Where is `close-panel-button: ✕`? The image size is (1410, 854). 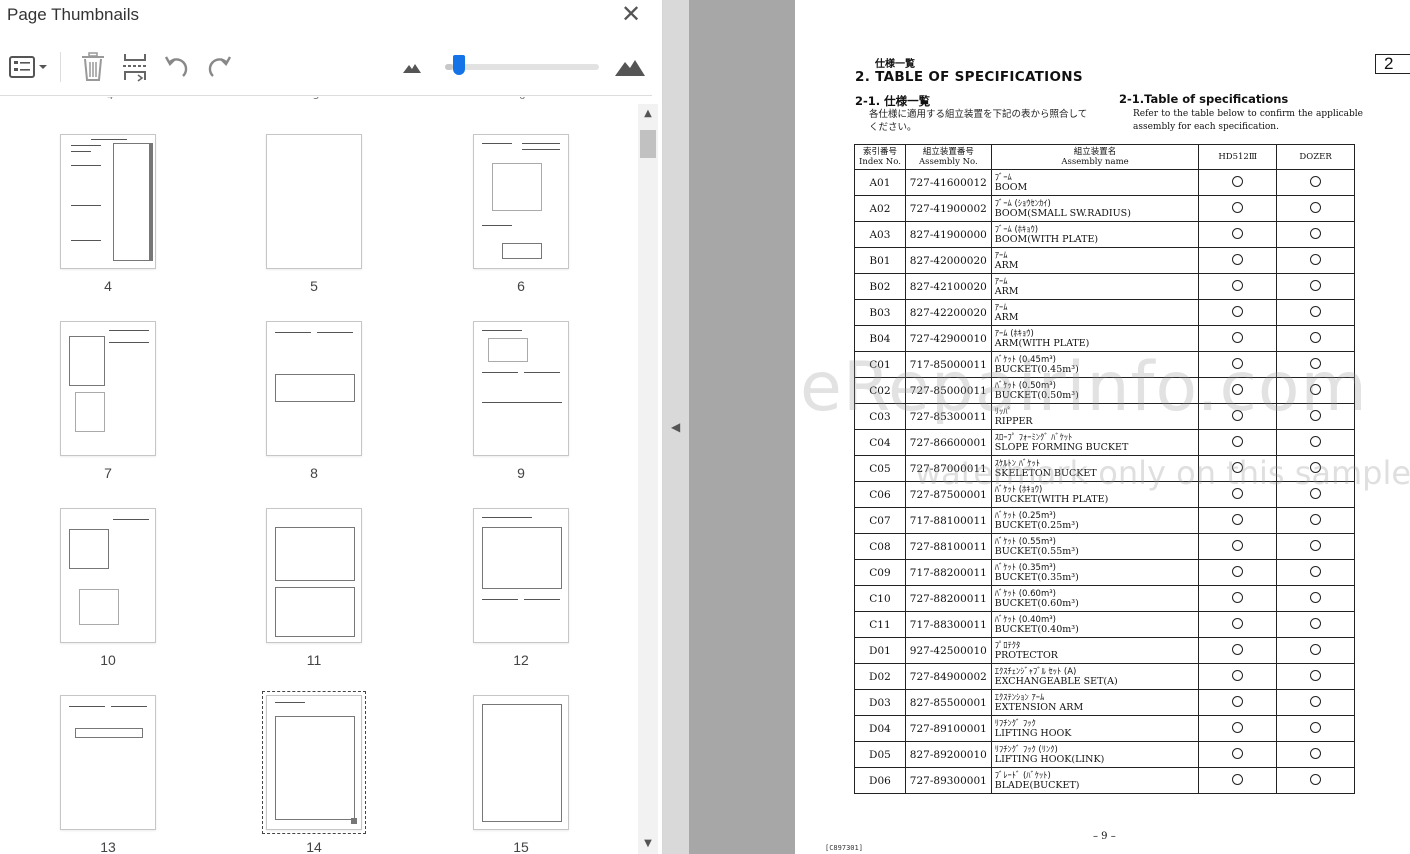
close-panel-button: ✕ is located at coordinates (631, 15).